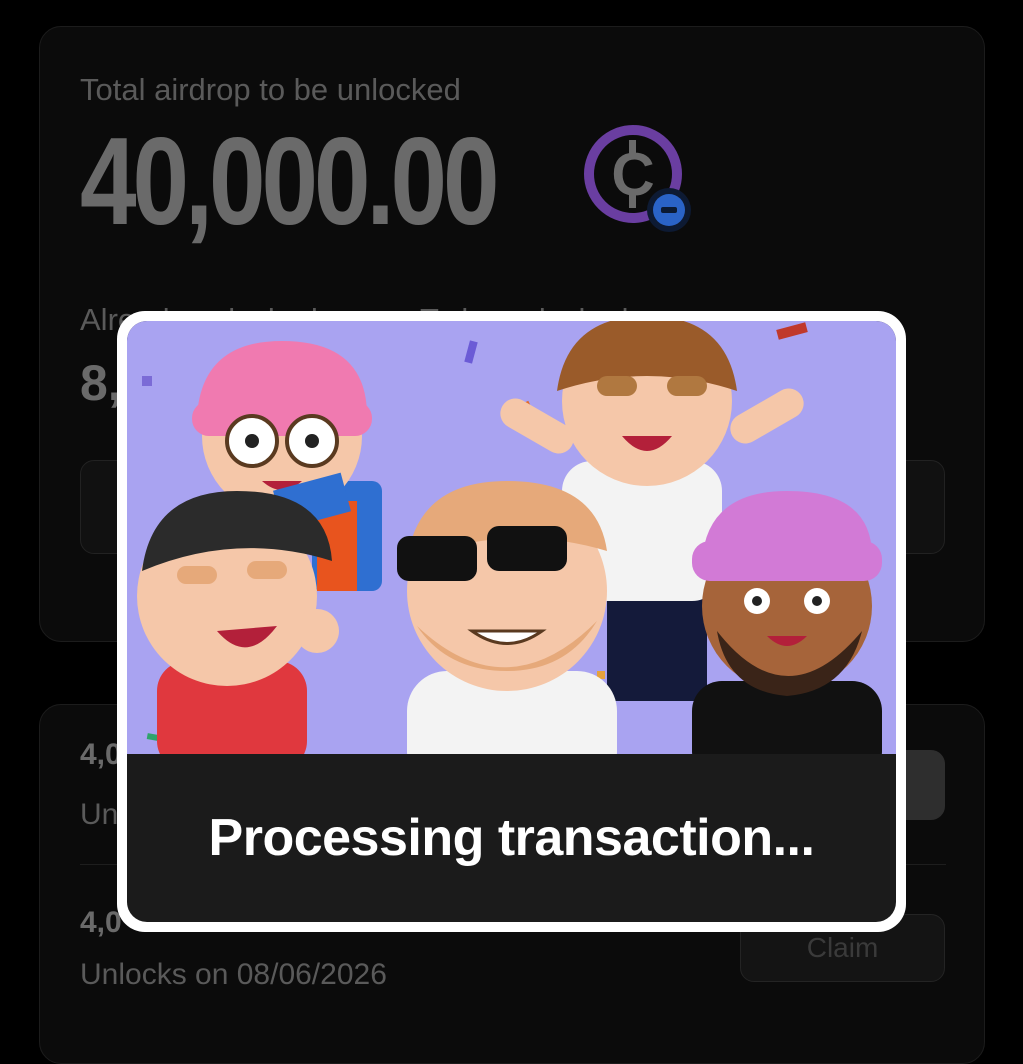 This screenshot has width=1023, height=1064. Describe the element at coordinates (507, 617) in the screenshot. I see `character-sunglasses` at that location.